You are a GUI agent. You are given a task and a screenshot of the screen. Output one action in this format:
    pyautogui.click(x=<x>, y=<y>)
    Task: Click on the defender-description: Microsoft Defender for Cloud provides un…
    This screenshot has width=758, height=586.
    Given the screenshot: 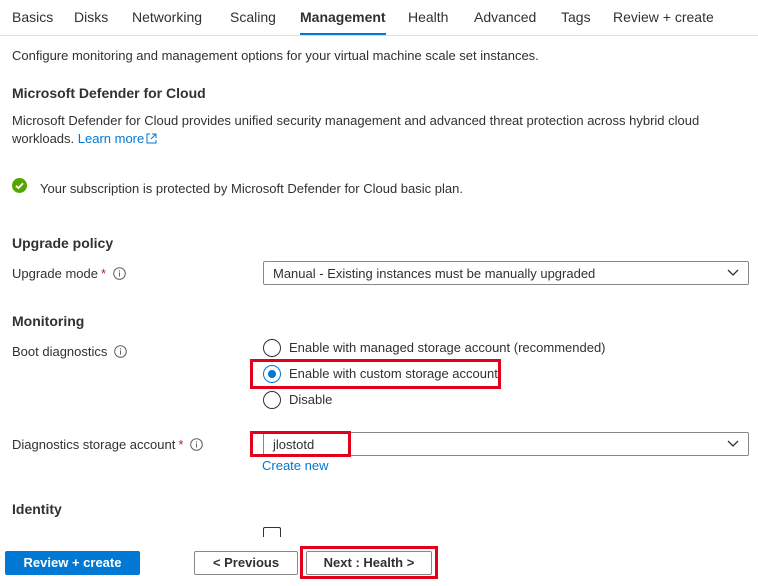 What is the action you would take?
    pyautogui.click(x=377, y=130)
    